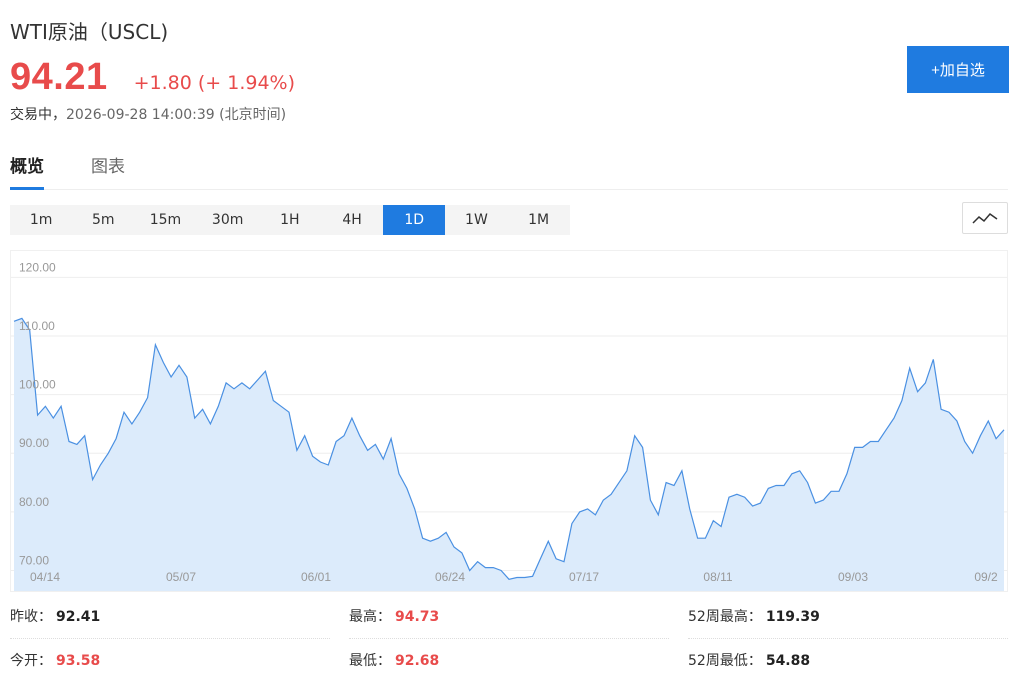  What do you see at coordinates (45, 577) in the screenshot?
I see `x-tick-label: 04/14` at bounding box center [45, 577].